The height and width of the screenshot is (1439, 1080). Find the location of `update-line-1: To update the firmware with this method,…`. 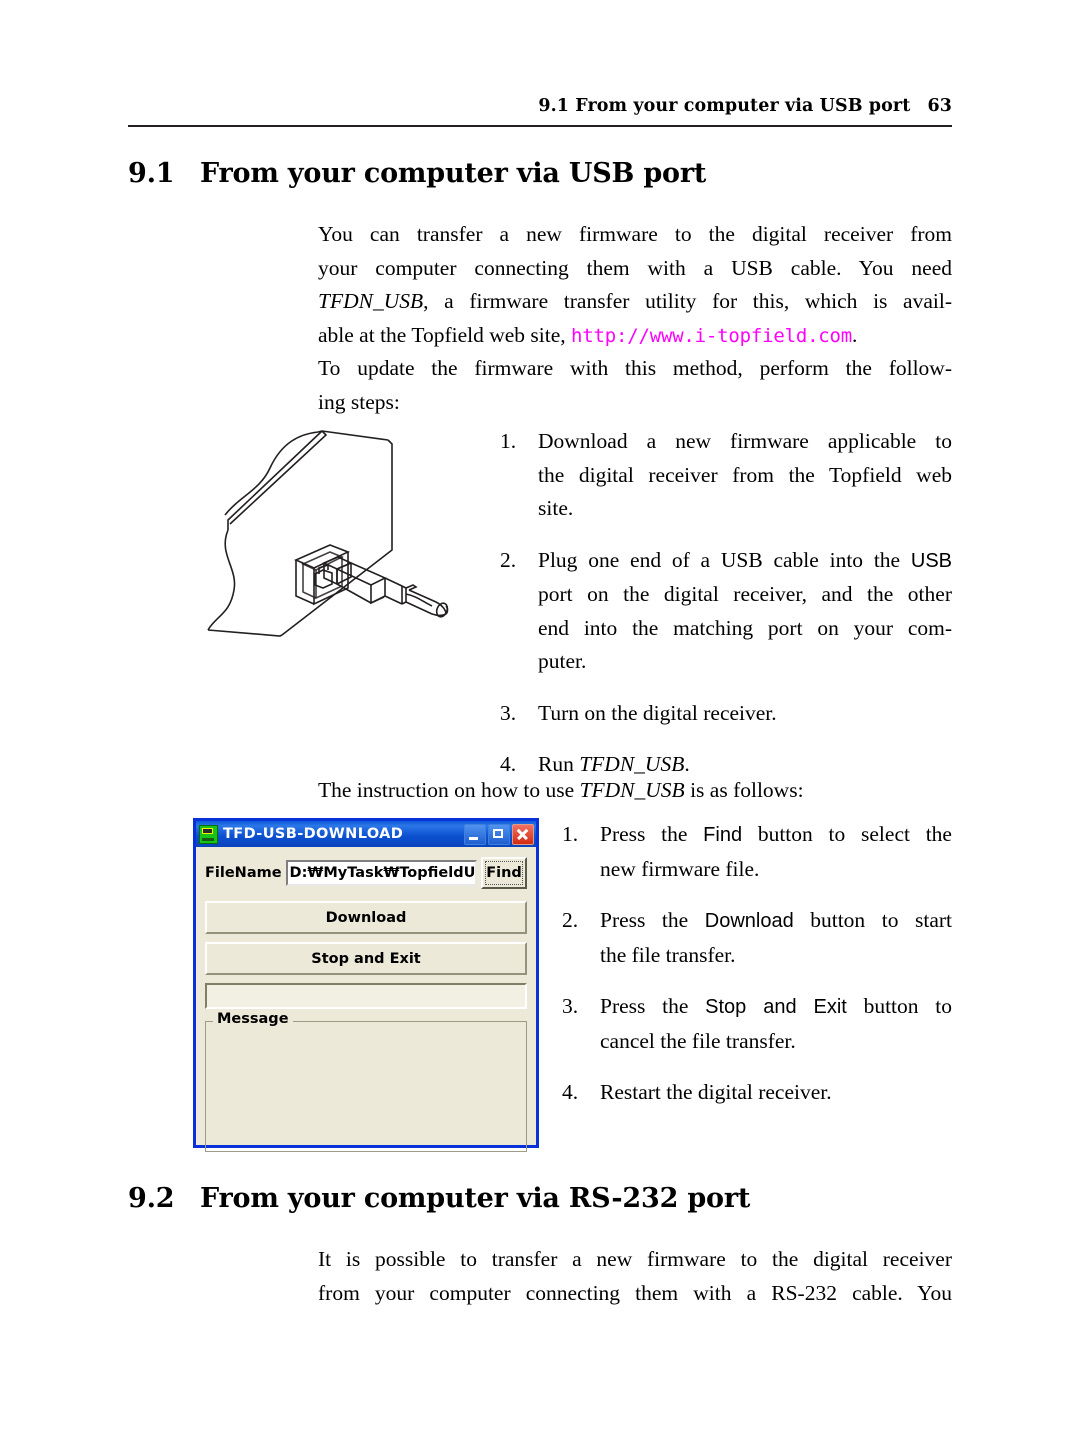

update-line-1: To update the firmware with this method,… is located at coordinates (635, 368).